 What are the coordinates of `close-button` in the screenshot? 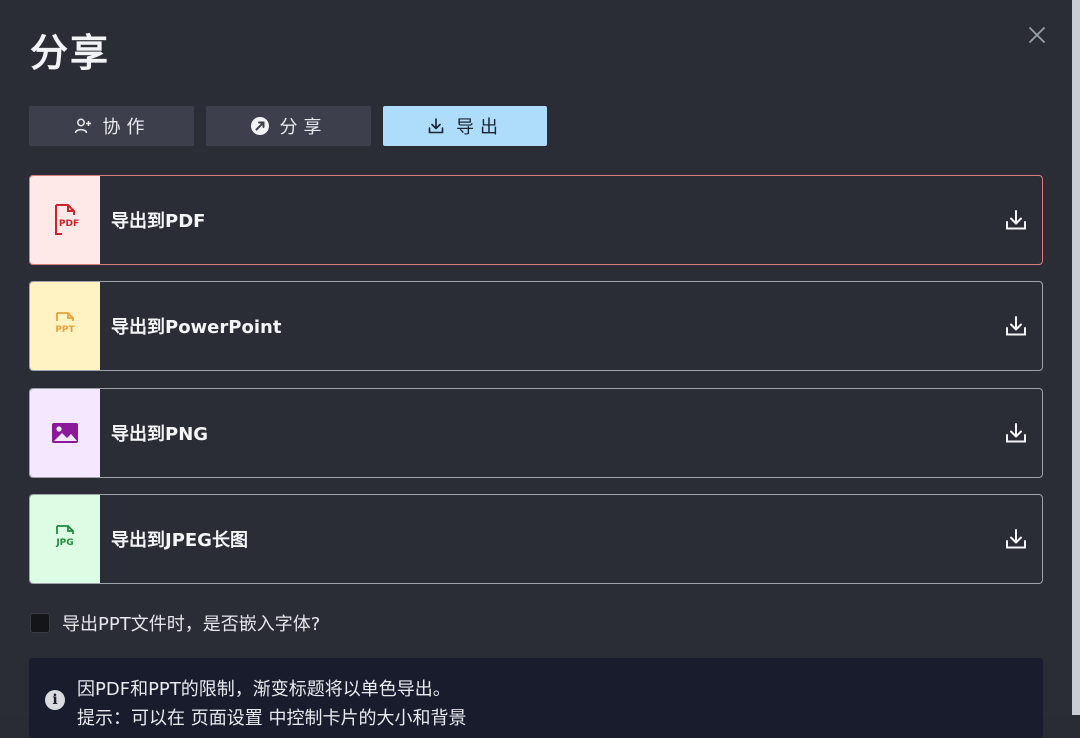 It's located at (1037, 35).